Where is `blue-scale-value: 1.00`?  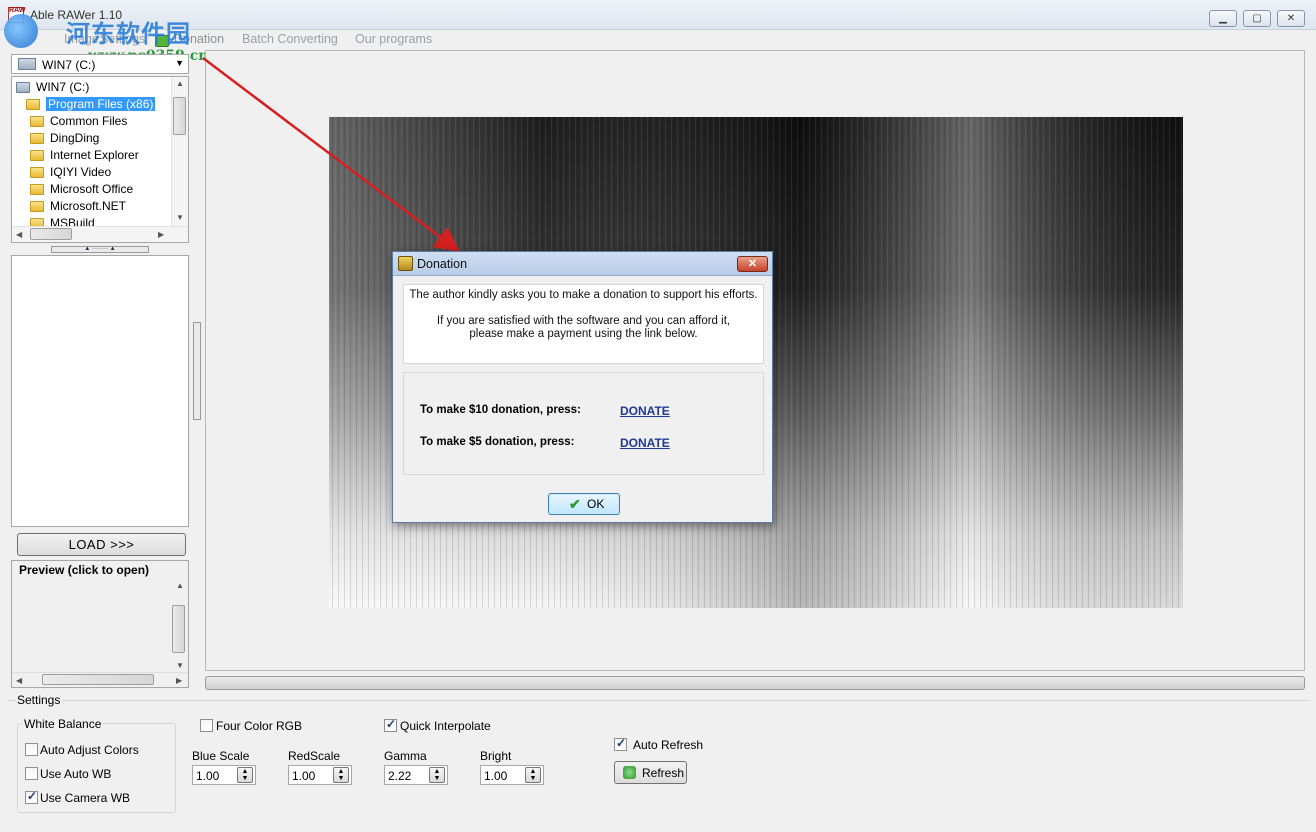 blue-scale-value: 1.00 is located at coordinates (208, 776).